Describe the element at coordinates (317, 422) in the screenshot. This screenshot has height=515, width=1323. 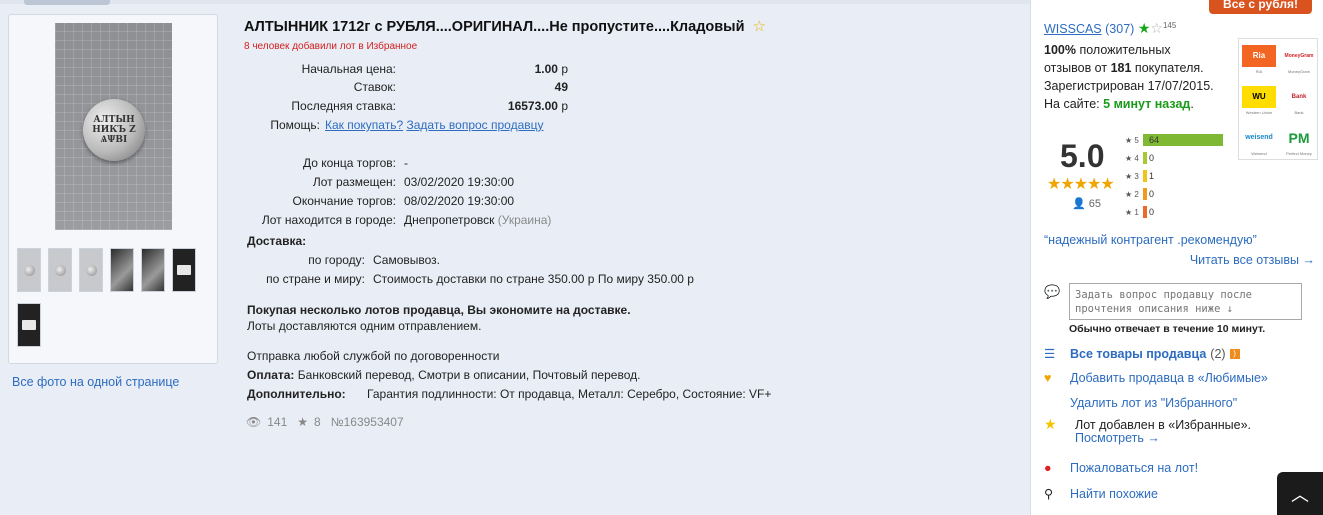
I see `stars-count: 8` at that location.